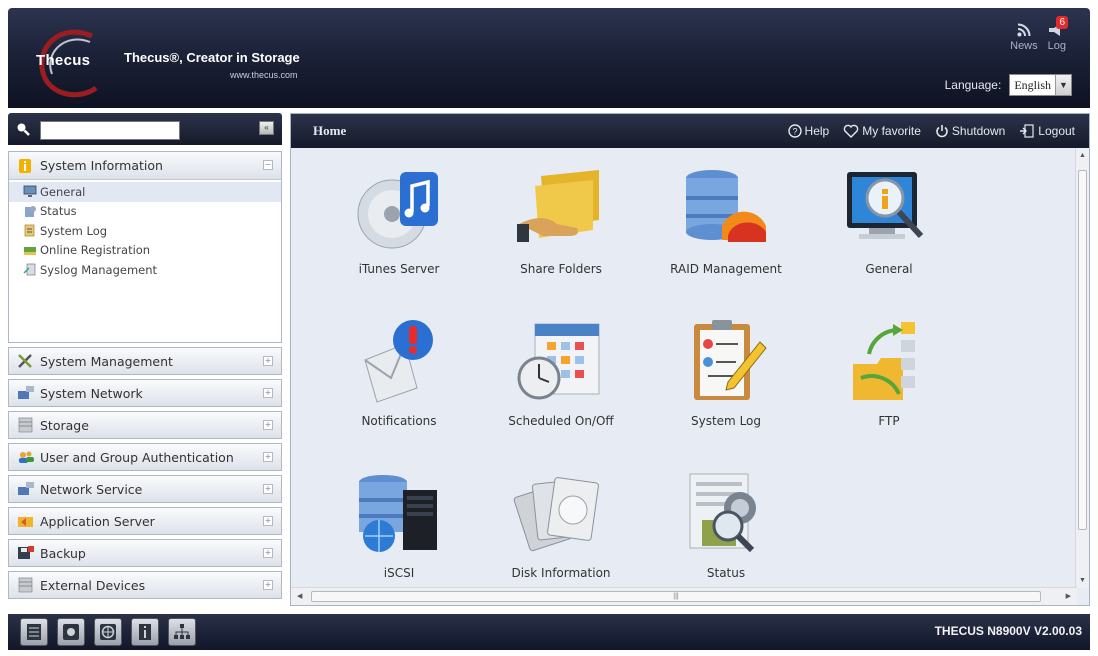 The image size is (1098, 656). I want to click on sidebar-item-syslog-management: Syslog Management, so click(152, 270).